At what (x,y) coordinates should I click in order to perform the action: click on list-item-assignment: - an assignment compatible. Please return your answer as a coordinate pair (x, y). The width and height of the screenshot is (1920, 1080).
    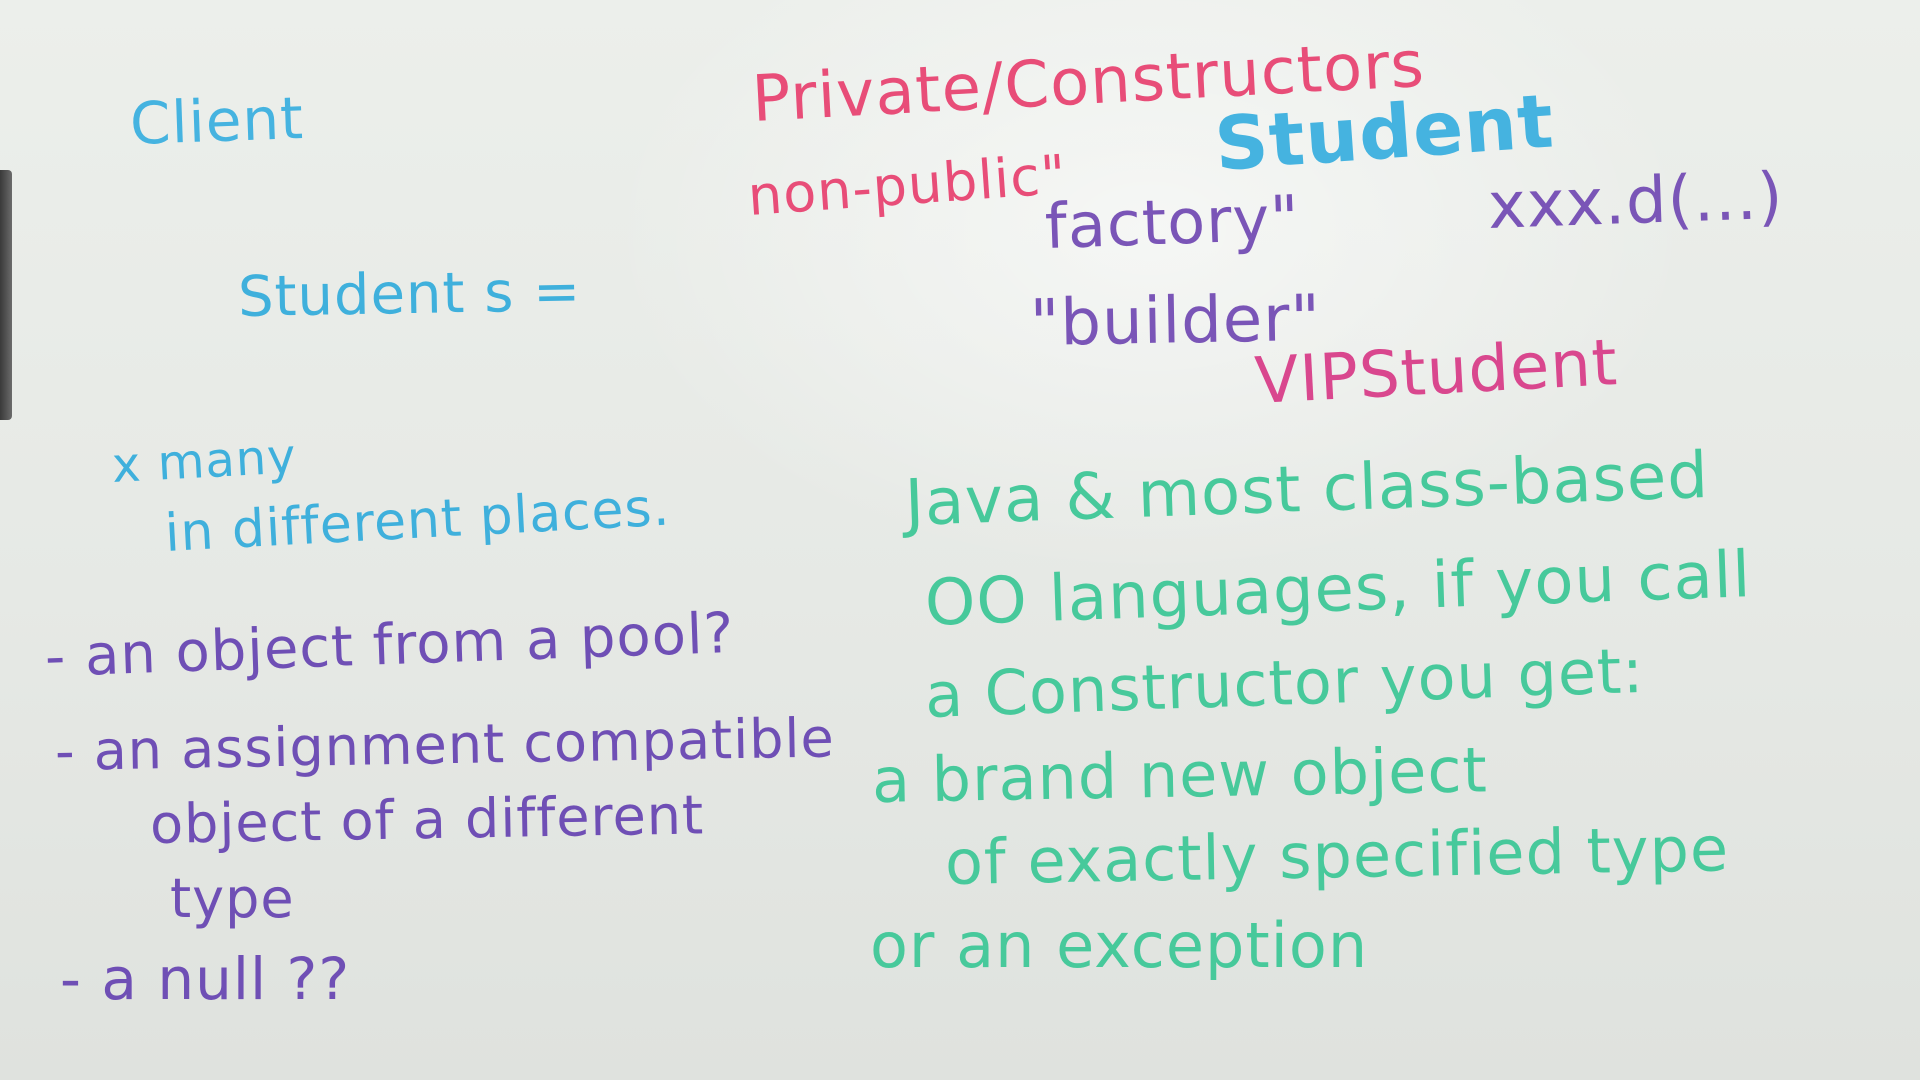
    Looking at the image, I should click on (445, 744).